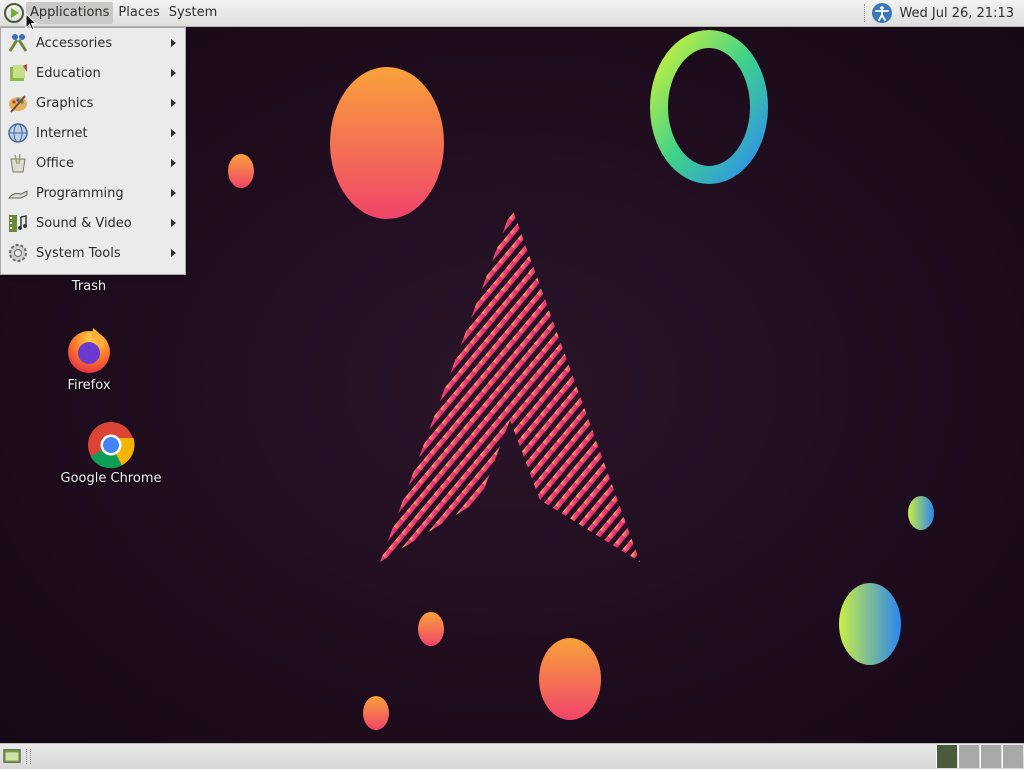  Describe the element at coordinates (93, 133) in the screenshot. I see `menu-item-internet: Internet` at that location.